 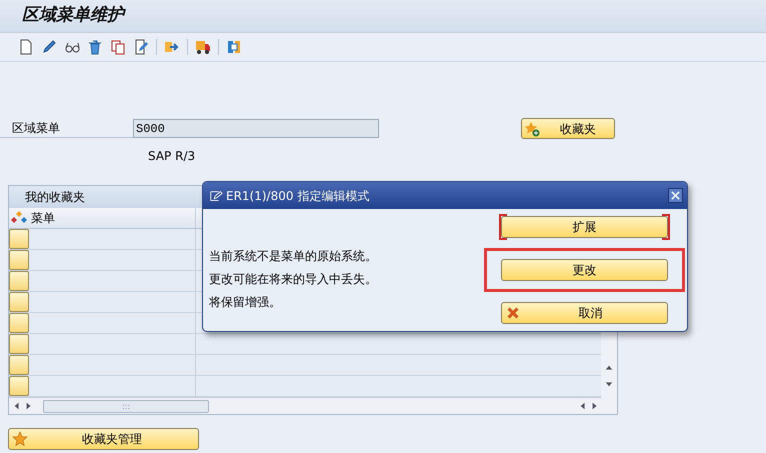 What do you see at coordinates (584, 270) in the screenshot?
I see `dialog-button: 更改` at bounding box center [584, 270].